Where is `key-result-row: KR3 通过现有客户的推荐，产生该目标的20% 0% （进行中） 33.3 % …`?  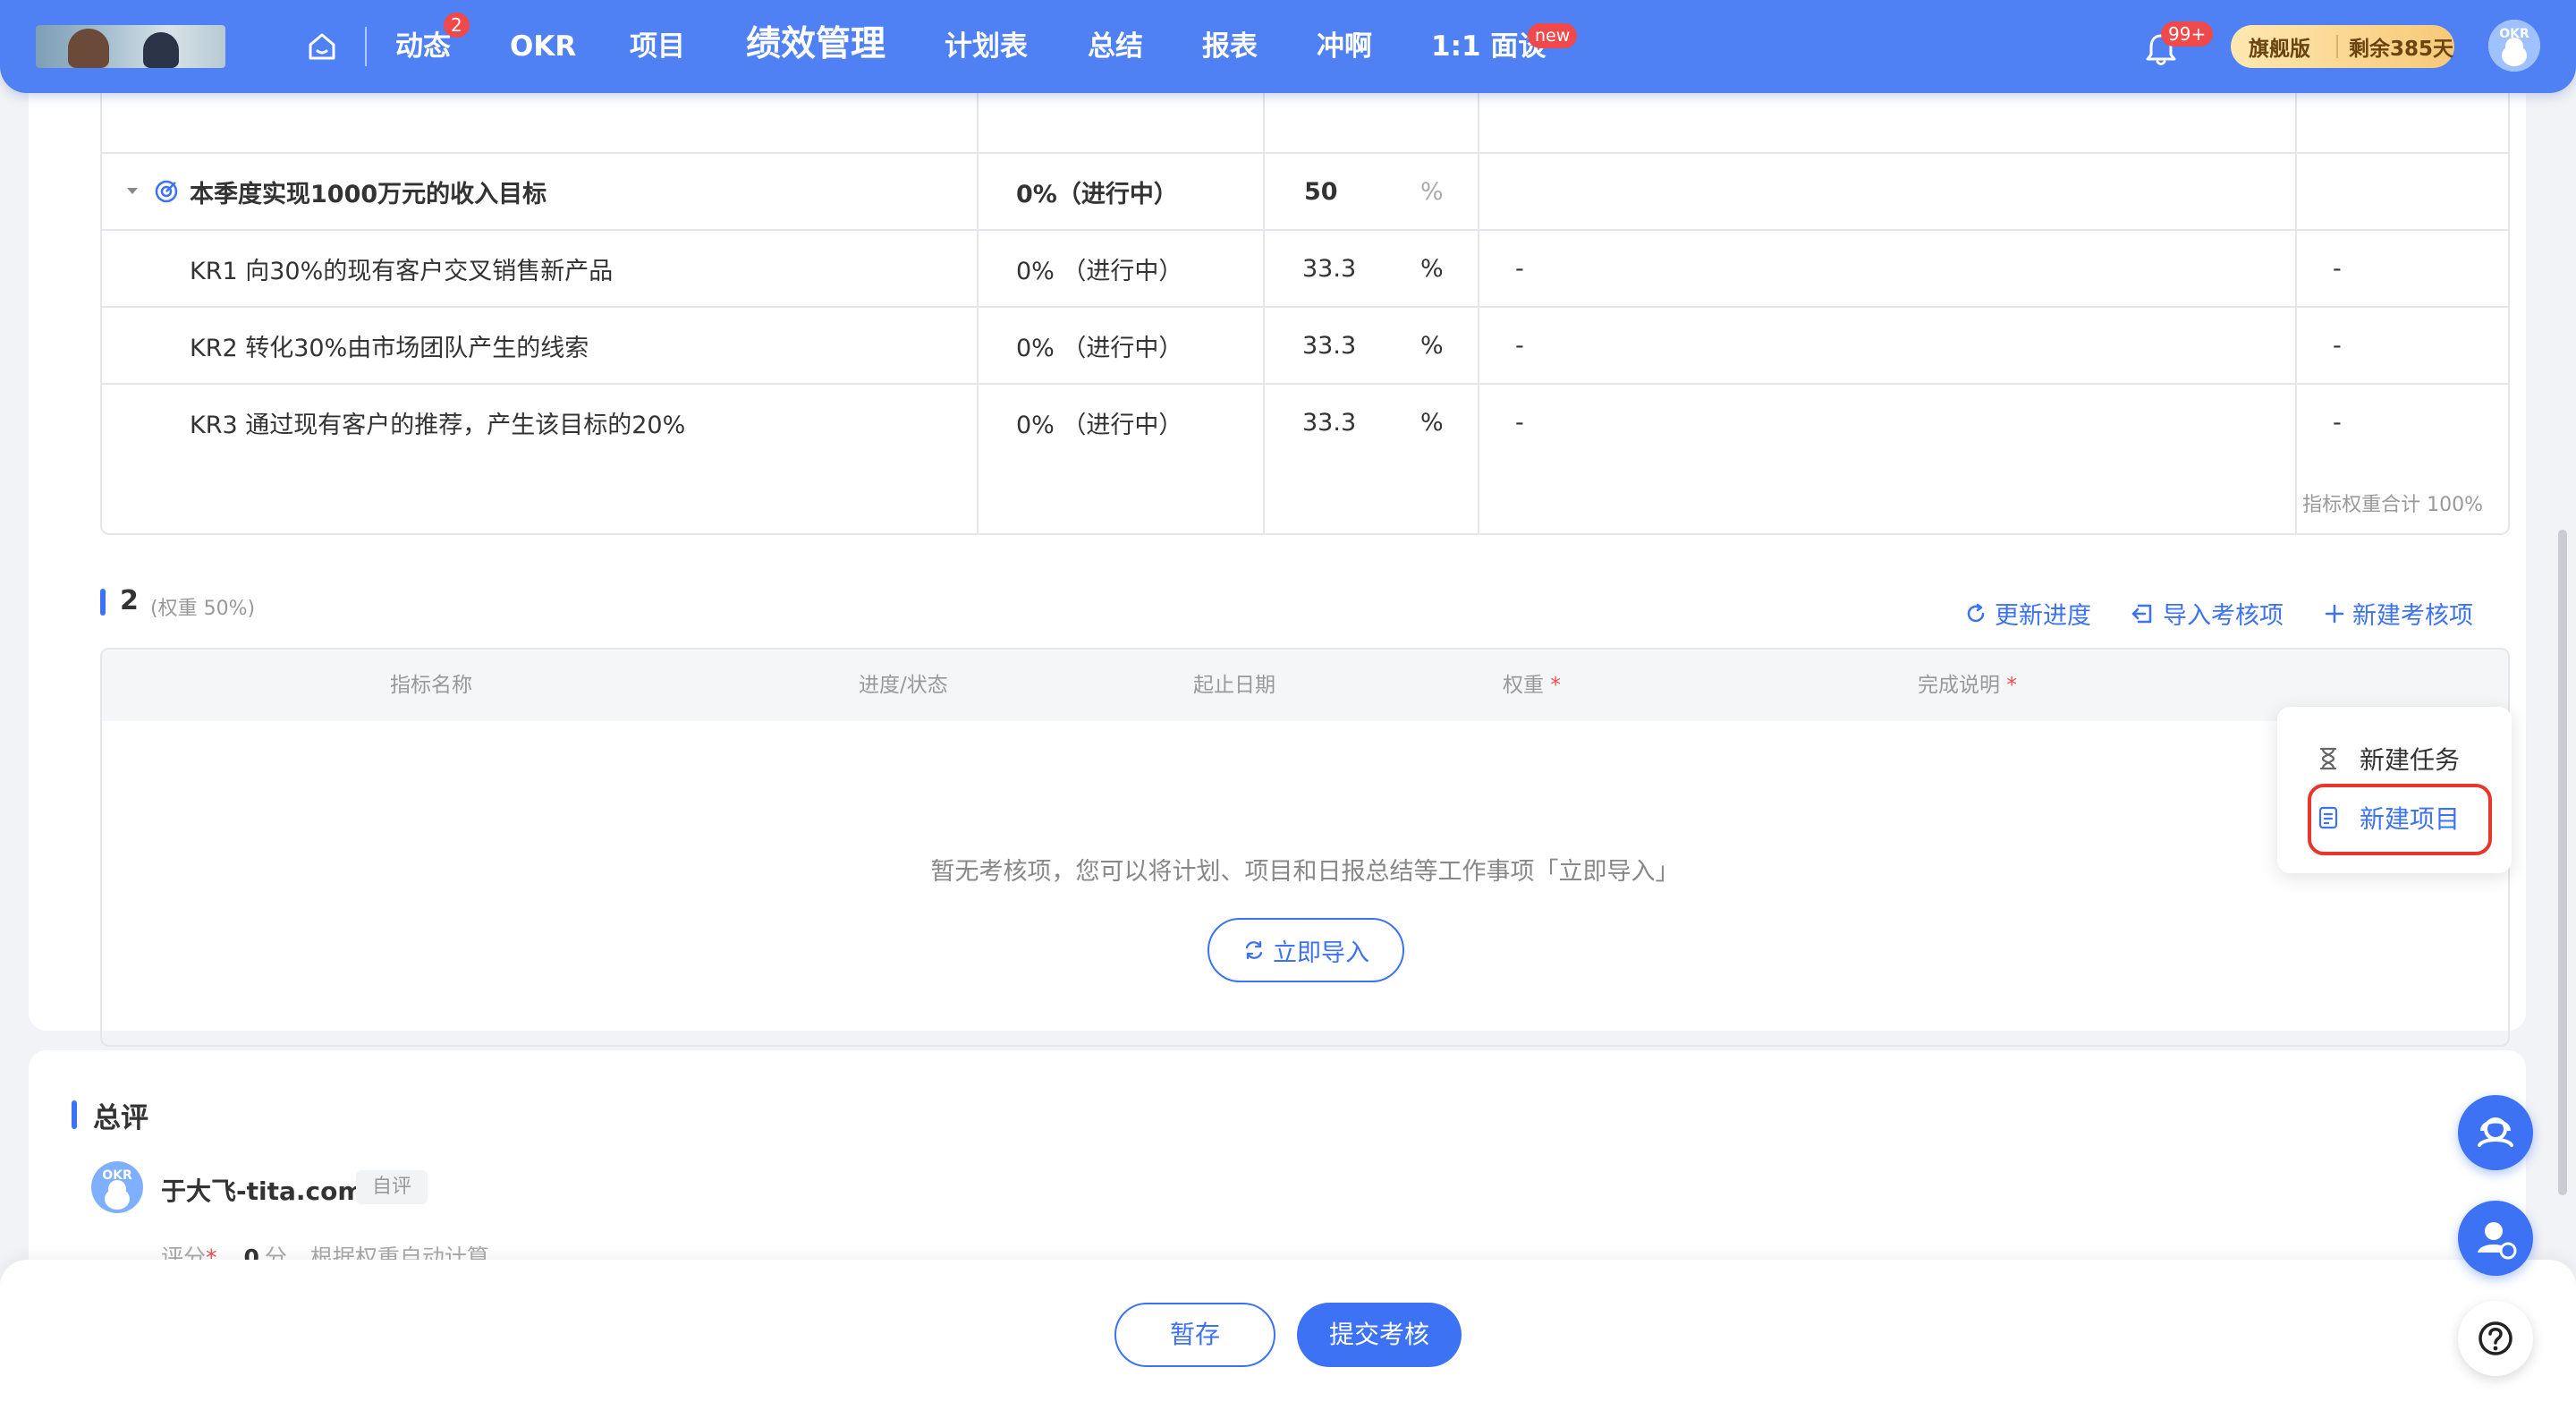 key-result-row: KR3 通过现有客户的推荐，产生该目标的20% 0% （进行中） 33.3 % … is located at coordinates (1305, 422).